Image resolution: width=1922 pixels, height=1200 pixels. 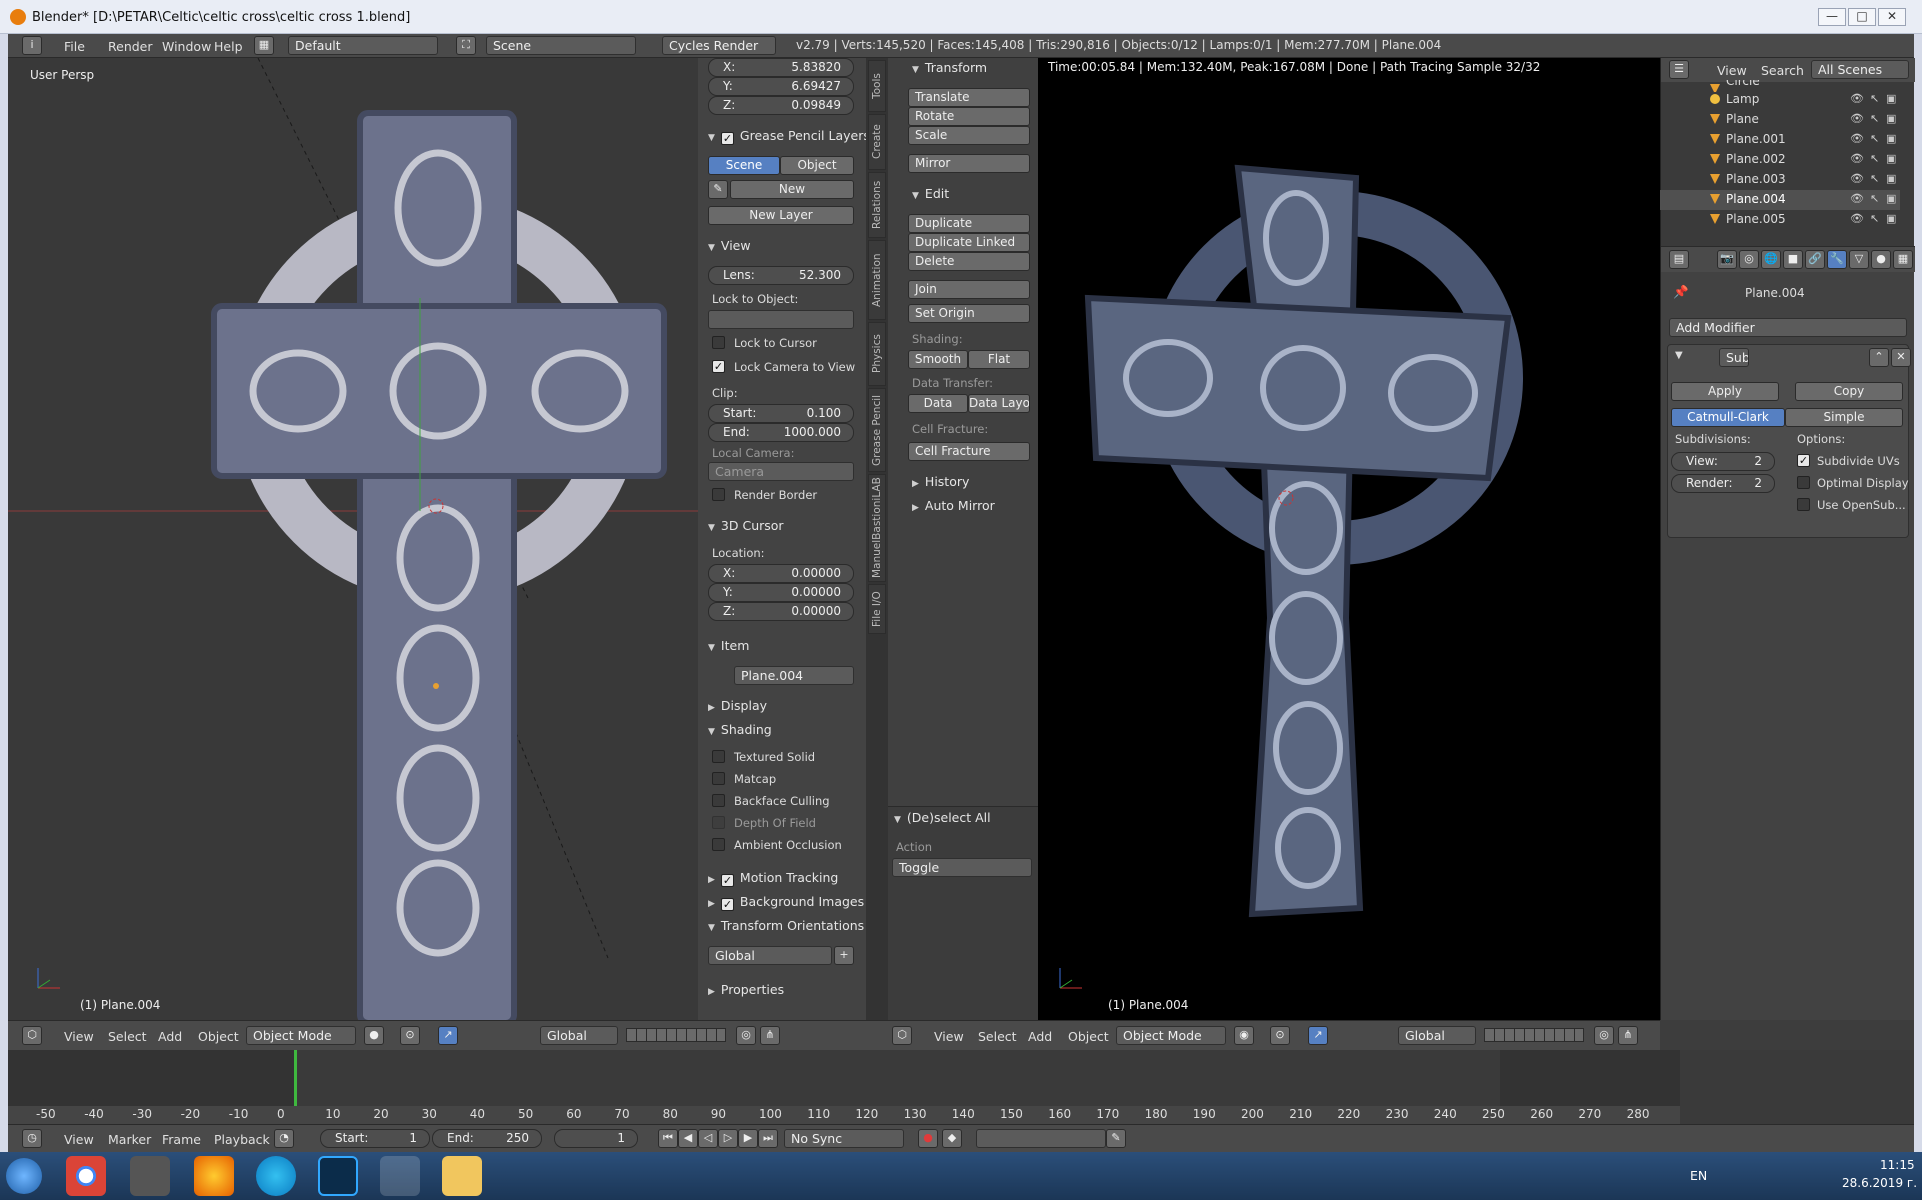 I want to click on mirror-button: Mirror, so click(x=969, y=163).